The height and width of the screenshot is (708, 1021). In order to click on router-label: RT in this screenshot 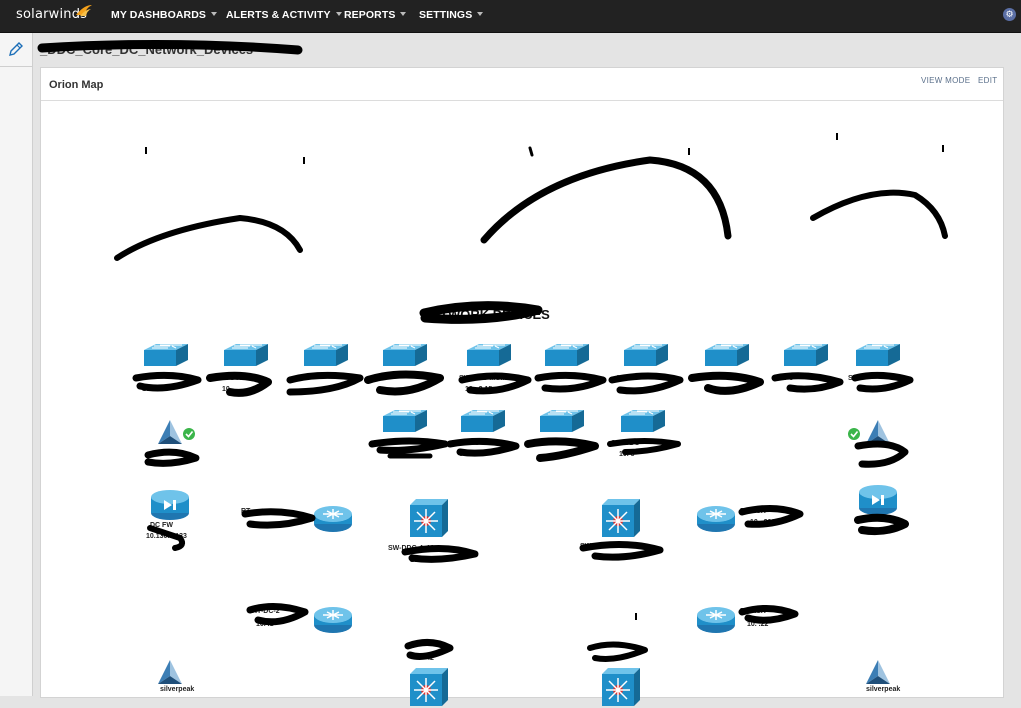, I will do `click(246, 511)`.